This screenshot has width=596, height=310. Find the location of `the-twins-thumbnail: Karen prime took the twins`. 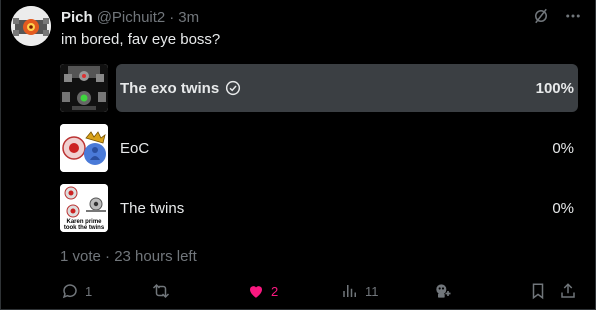

the-twins-thumbnail: Karen prime took the twins is located at coordinates (84, 208).